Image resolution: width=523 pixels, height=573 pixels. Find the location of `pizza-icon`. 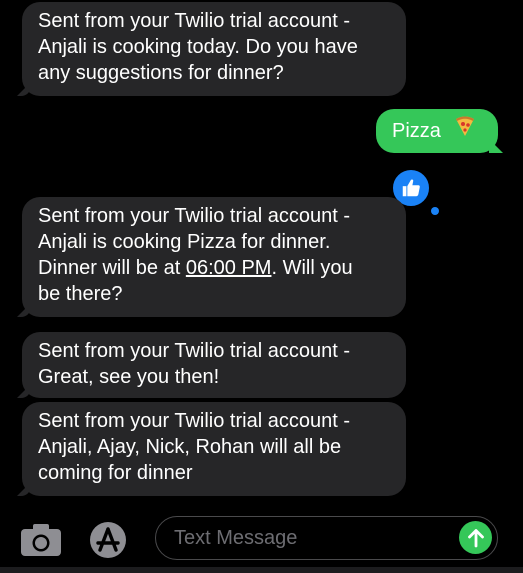

pizza-icon is located at coordinates (465, 129).